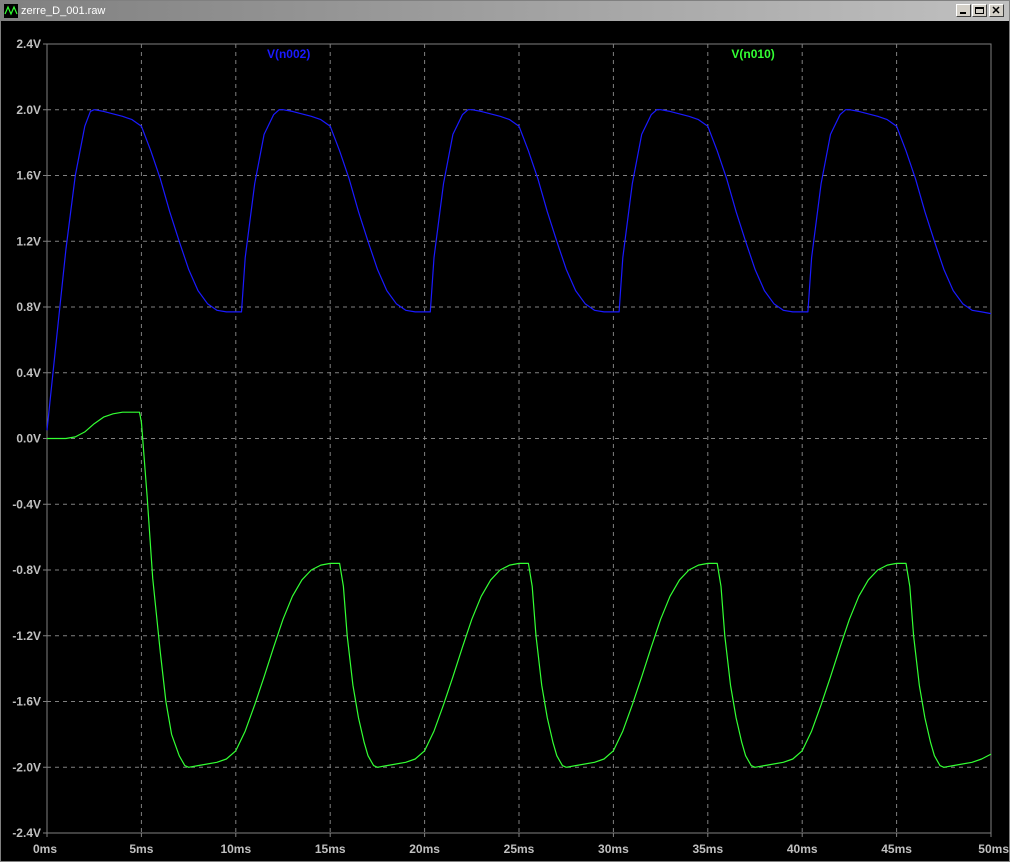 The width and height of the screenshot is (1010, 862). I want to click on restore-button, so click(979, 10).